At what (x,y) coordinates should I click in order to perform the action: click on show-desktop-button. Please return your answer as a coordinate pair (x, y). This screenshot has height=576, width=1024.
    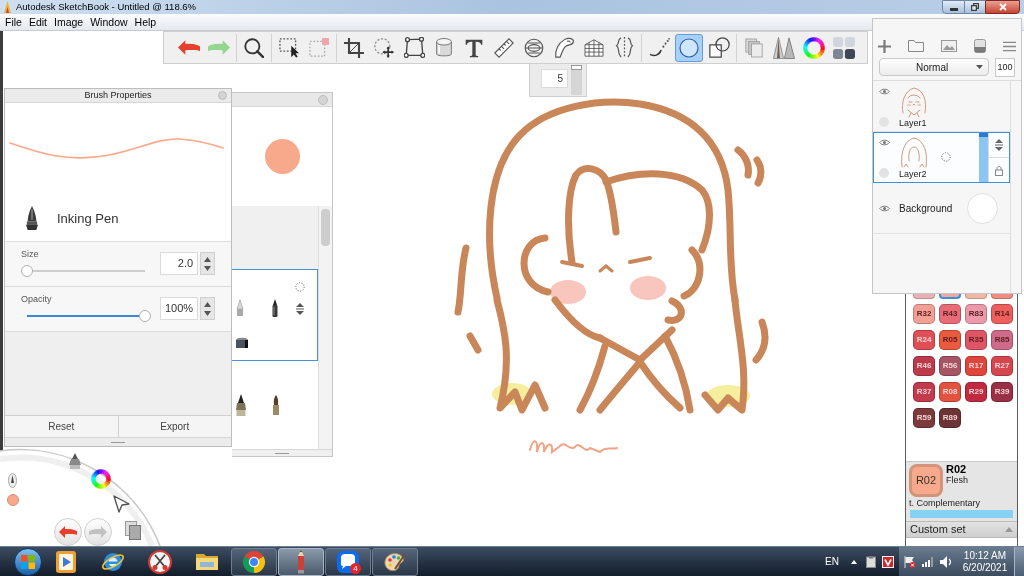
    Looking at the image, I should click on (1019, 561).